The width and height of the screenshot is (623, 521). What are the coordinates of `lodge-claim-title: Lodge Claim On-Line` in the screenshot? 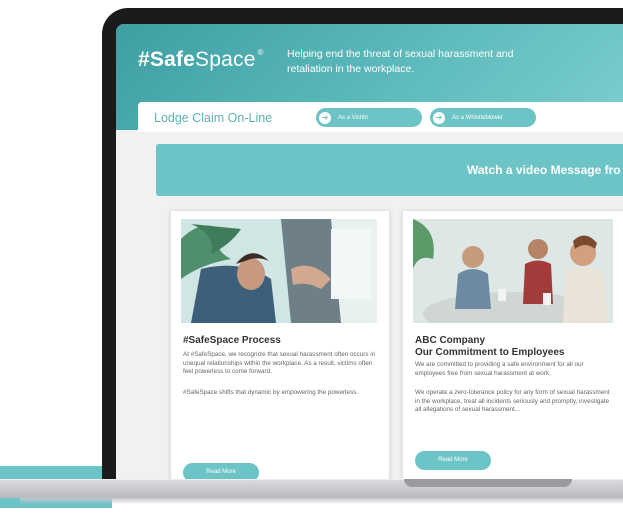 It's located at (213, 118).